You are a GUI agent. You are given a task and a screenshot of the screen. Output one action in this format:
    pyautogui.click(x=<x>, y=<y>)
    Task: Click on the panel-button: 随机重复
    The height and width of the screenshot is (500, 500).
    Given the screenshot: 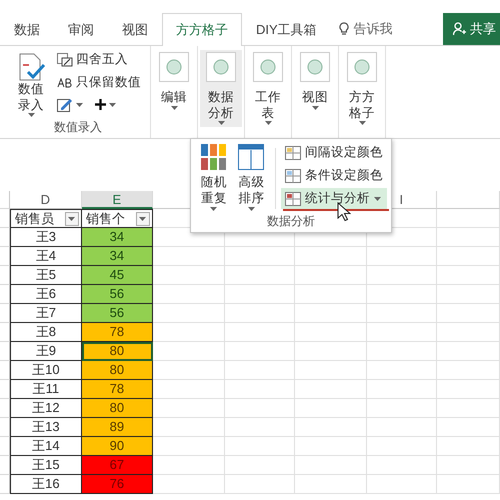 What is the action you would take?
    pyautogui.click(x=214, y=177)
    